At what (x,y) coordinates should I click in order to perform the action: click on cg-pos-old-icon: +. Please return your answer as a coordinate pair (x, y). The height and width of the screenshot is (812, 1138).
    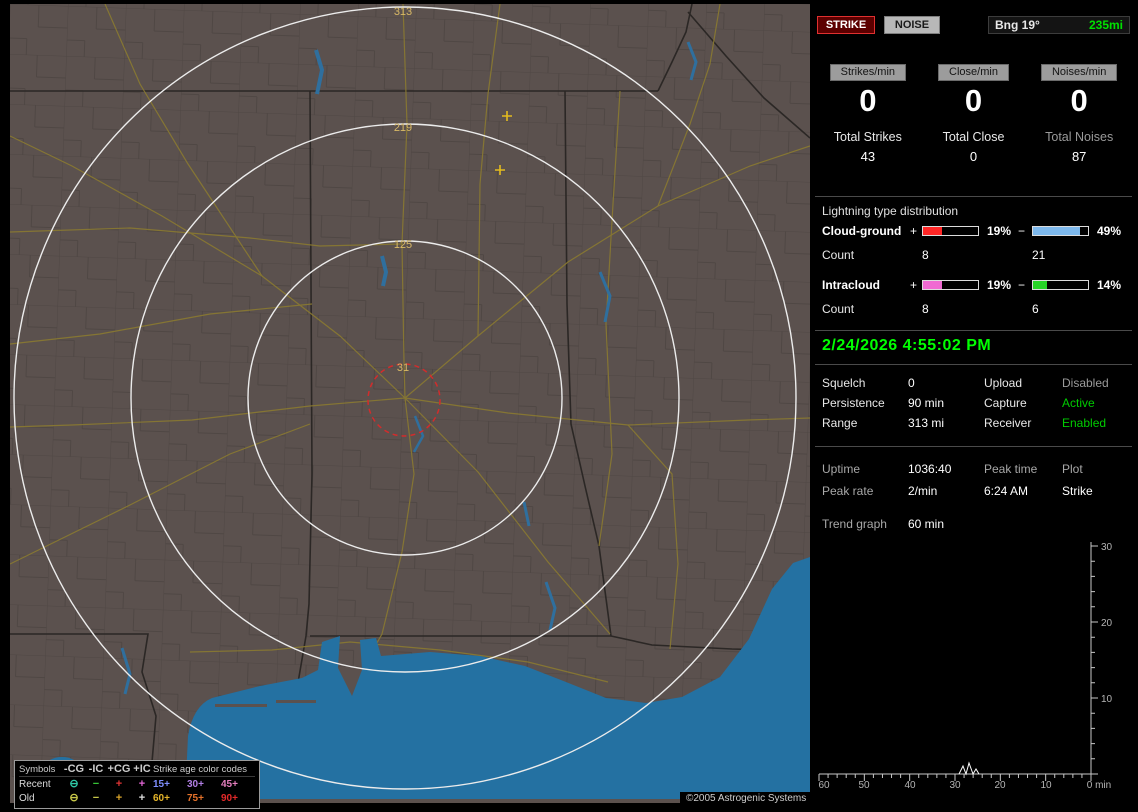
    Looking at the image, I should click on (119, 797).